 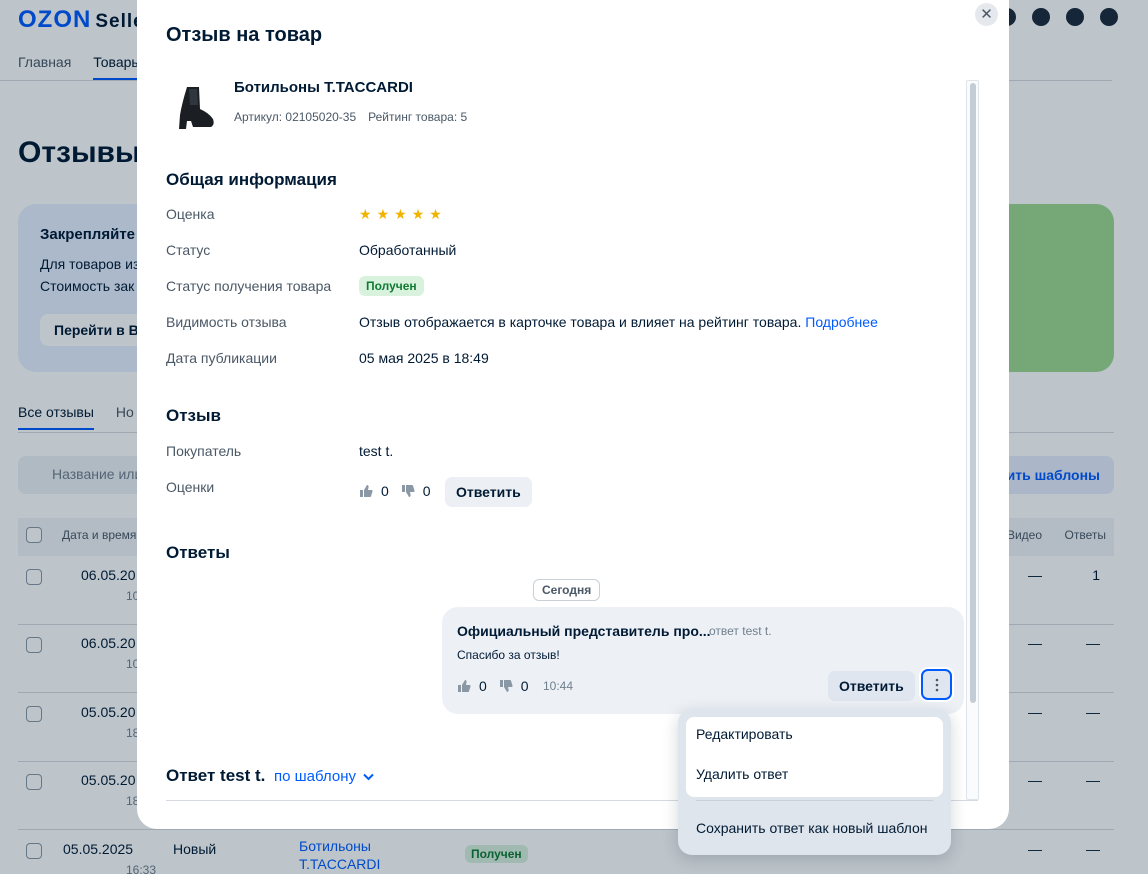 What do you see at coordinates (190, 487) in the screenshot?
I see `votes-label: Оценки` at bounding box center [190, 487].